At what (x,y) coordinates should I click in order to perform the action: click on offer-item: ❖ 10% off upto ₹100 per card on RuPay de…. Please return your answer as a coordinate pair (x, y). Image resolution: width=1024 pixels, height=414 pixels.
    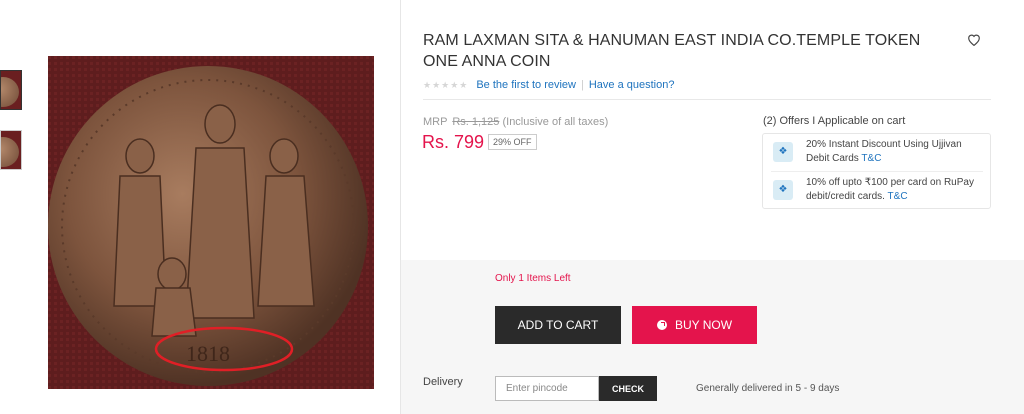
    Looking at the image, I should click on (879, 190).